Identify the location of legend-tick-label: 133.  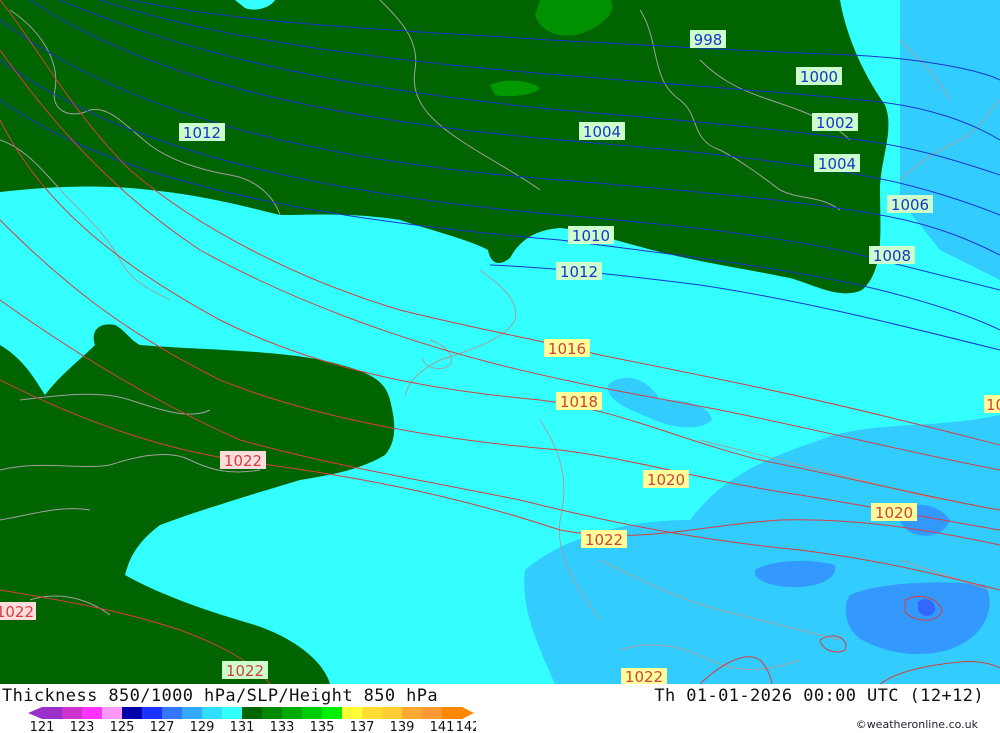
(282, 726).